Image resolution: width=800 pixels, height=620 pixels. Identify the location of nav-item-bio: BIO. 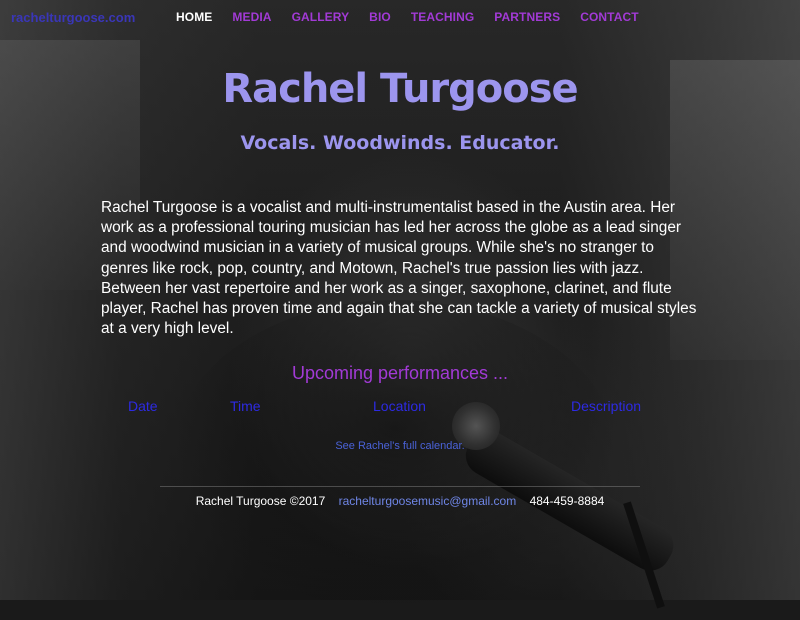
(380, 17).